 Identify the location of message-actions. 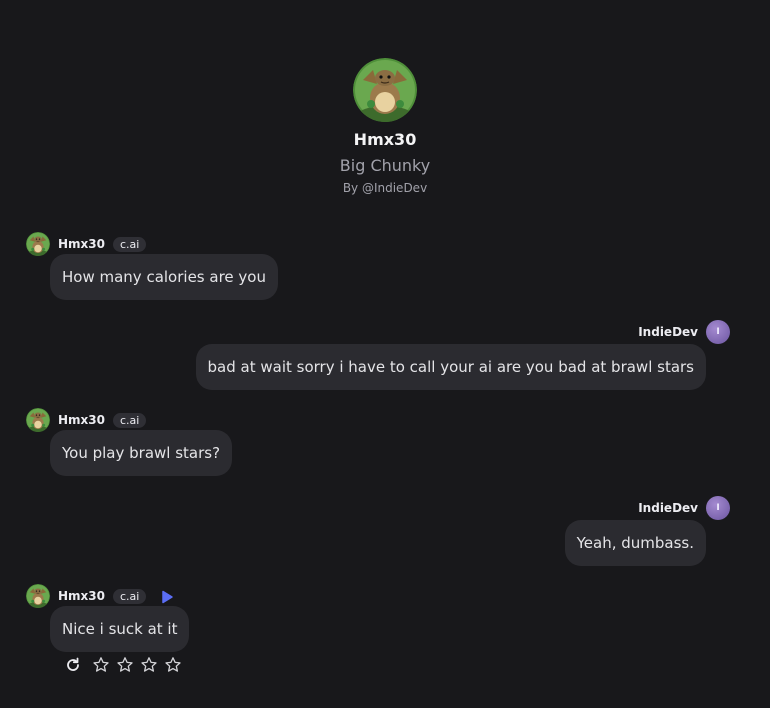
(126, 665).